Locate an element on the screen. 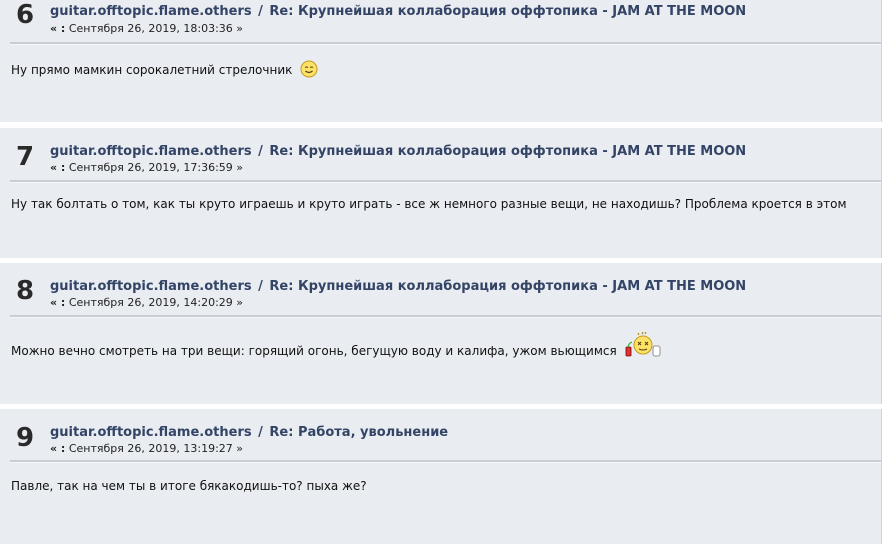 Image resolution: width=882 pixels, height=544 pixels. post-meta: « : Сентября 26, 2019, 14:20:29 » is located at coordinates (146, 302).